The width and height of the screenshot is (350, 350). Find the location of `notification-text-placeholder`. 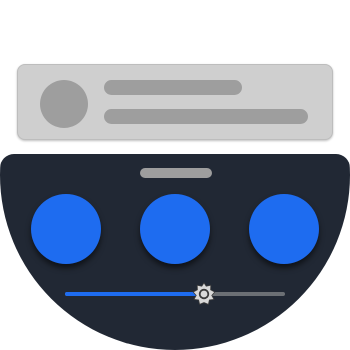

notification-text-placeholder is located at coordinates (206, 116).